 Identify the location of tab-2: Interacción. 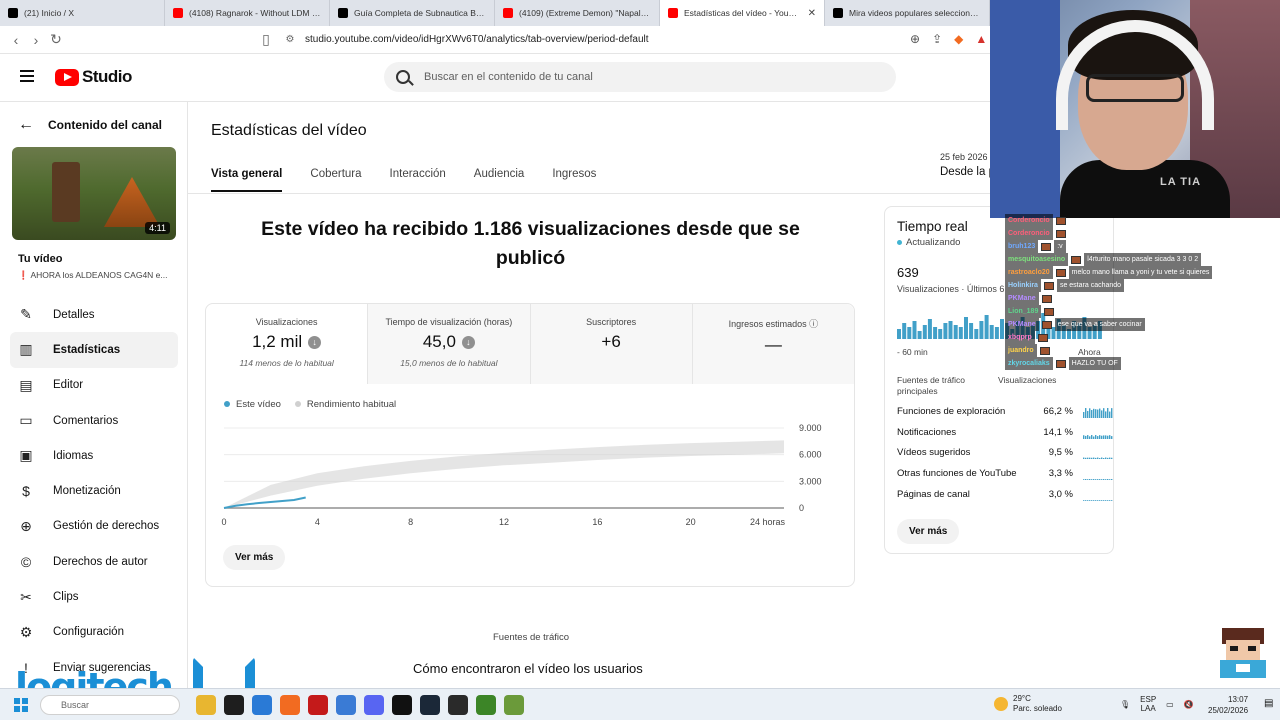
(418, 180).